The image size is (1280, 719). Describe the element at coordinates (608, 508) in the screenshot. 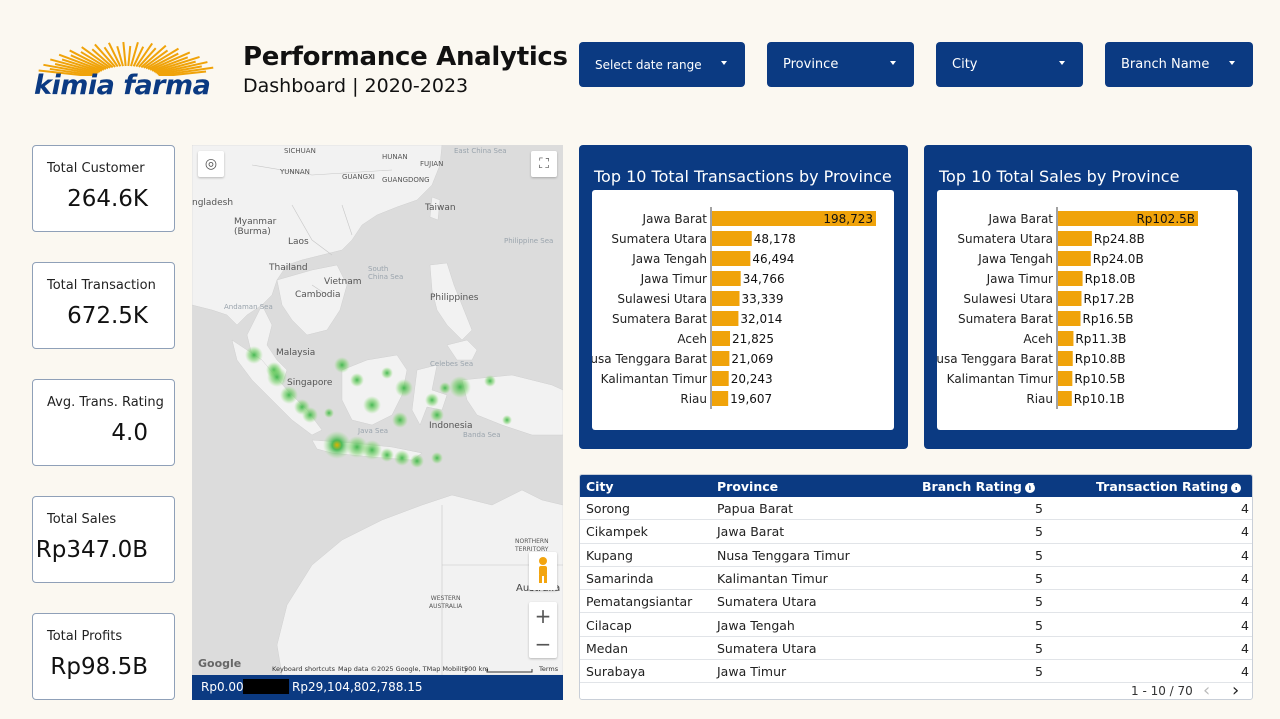

I see `cell-city: Sorong` at that location.